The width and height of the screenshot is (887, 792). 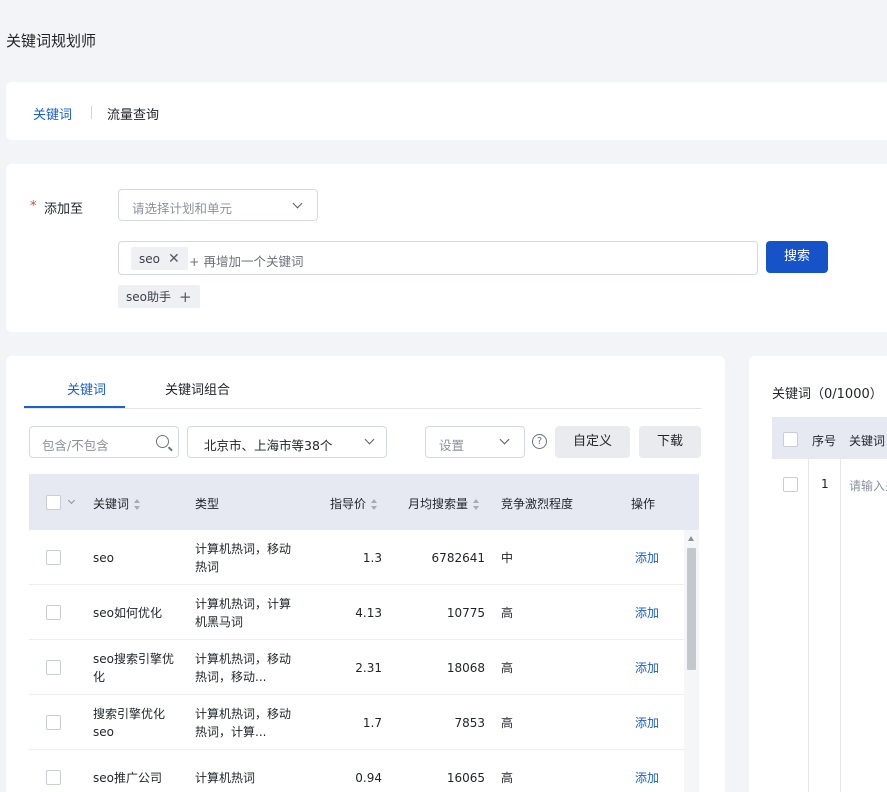 What do you see at coordinates (133, 113) in the screenshot?
I see `nav-tab-traffic-query: 流量查询` at bounding box center [133, 113].